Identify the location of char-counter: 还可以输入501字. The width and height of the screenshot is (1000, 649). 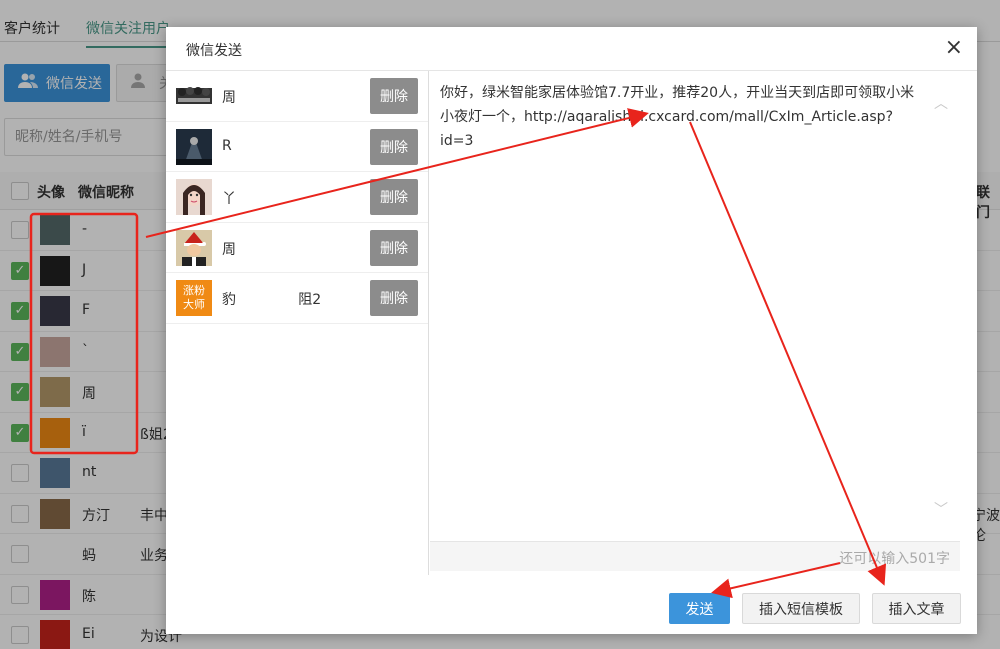
(894, 559).